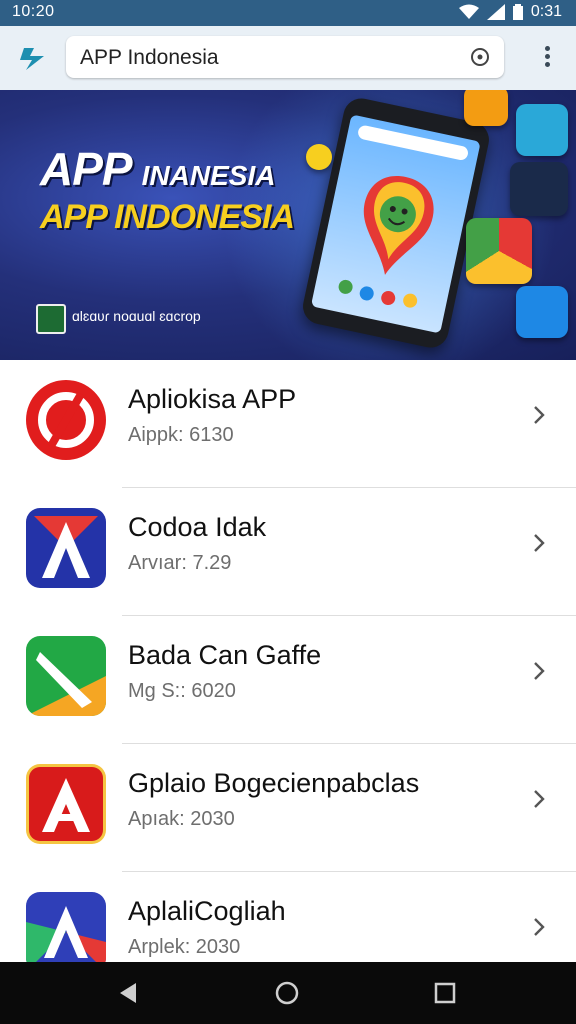  I want to click on status-battery-time: 0:31, so click(546, 11).